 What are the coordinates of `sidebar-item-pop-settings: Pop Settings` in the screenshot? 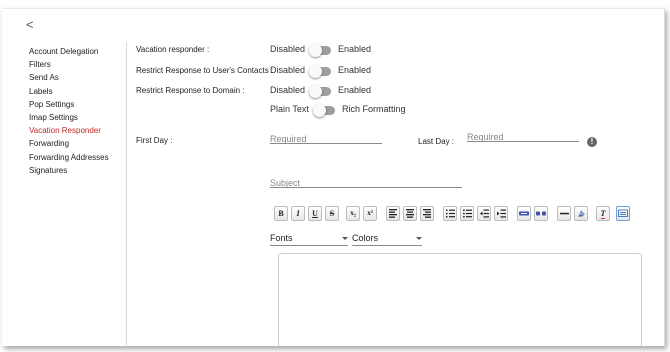 It's located at (77, 104).